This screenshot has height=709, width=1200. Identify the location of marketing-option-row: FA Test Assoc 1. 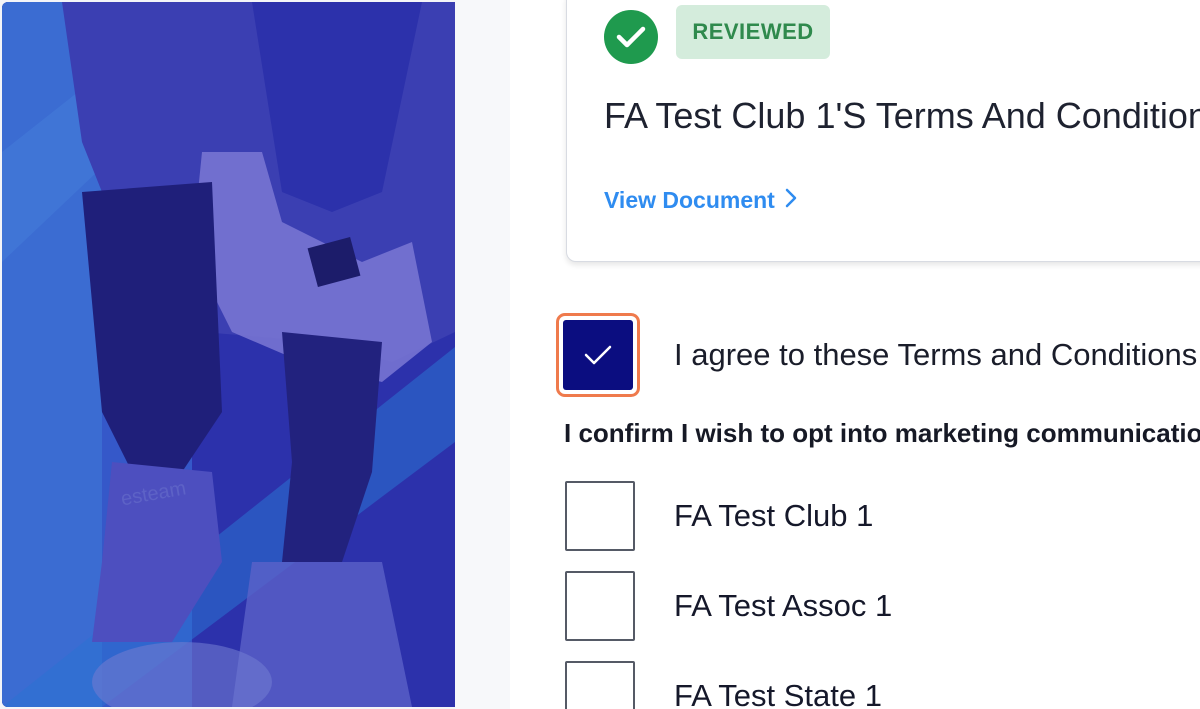
(728, 606).